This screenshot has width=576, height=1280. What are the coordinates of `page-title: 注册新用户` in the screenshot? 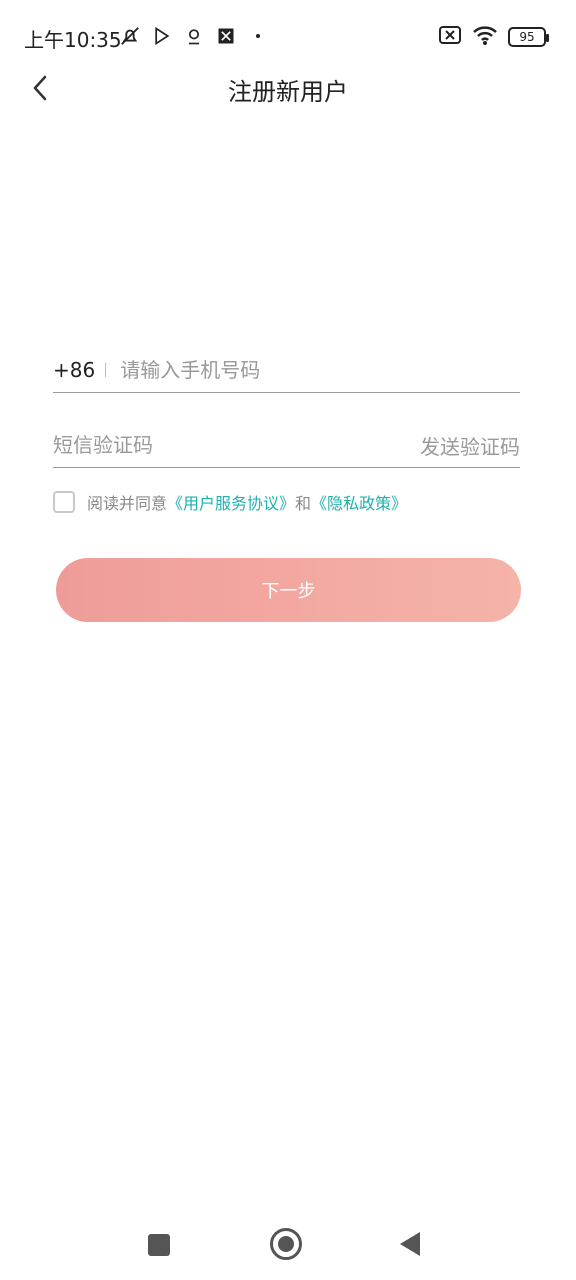 It's located at (288, 92).